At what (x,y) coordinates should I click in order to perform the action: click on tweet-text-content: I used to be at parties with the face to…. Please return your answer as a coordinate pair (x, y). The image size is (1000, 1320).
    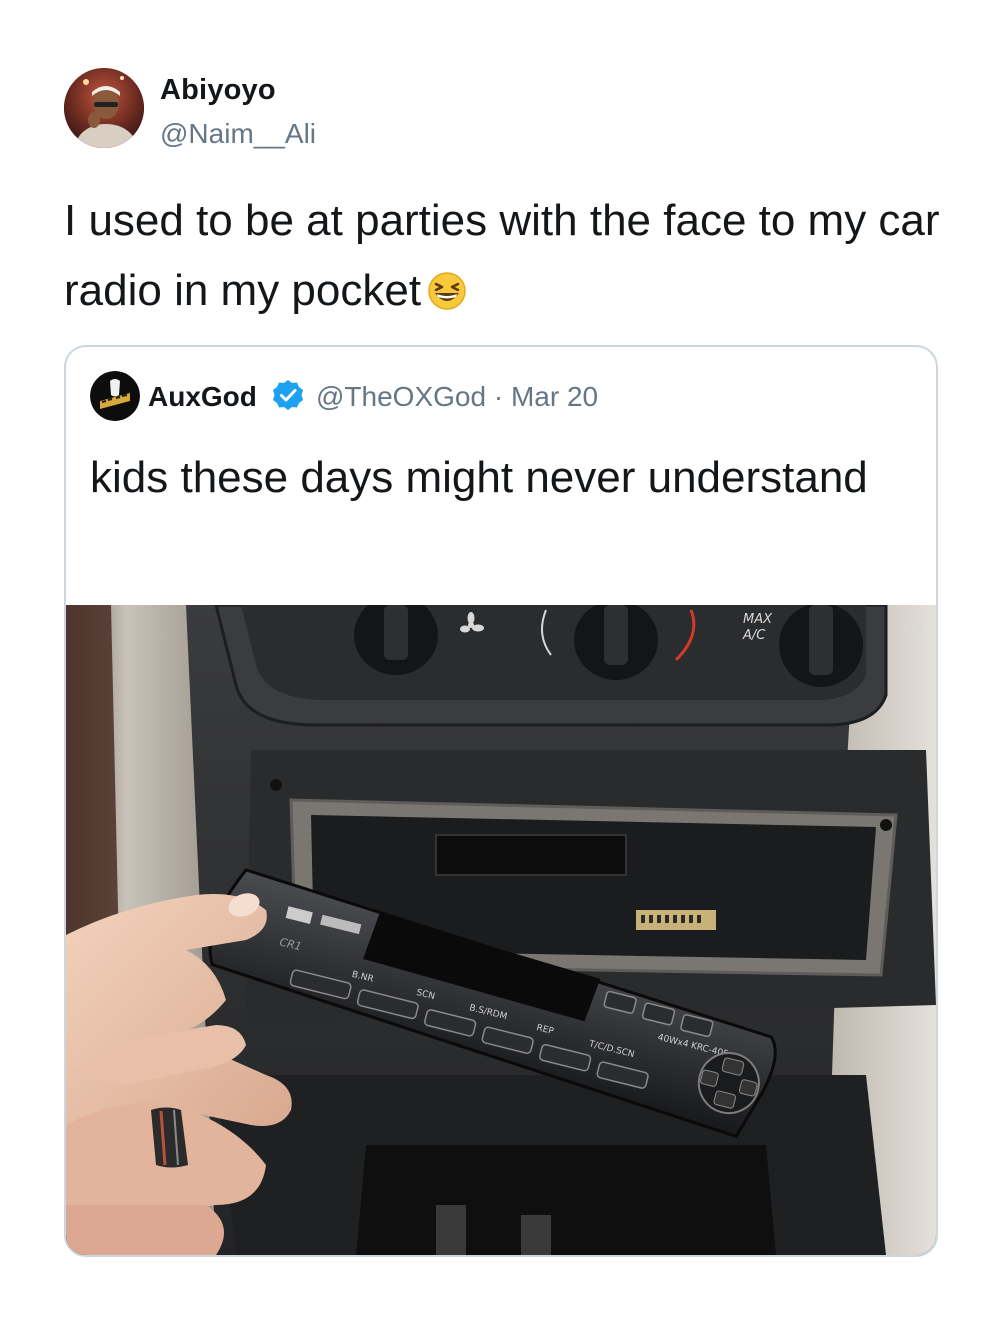
    Looking at the image, I should click on (502, 255).